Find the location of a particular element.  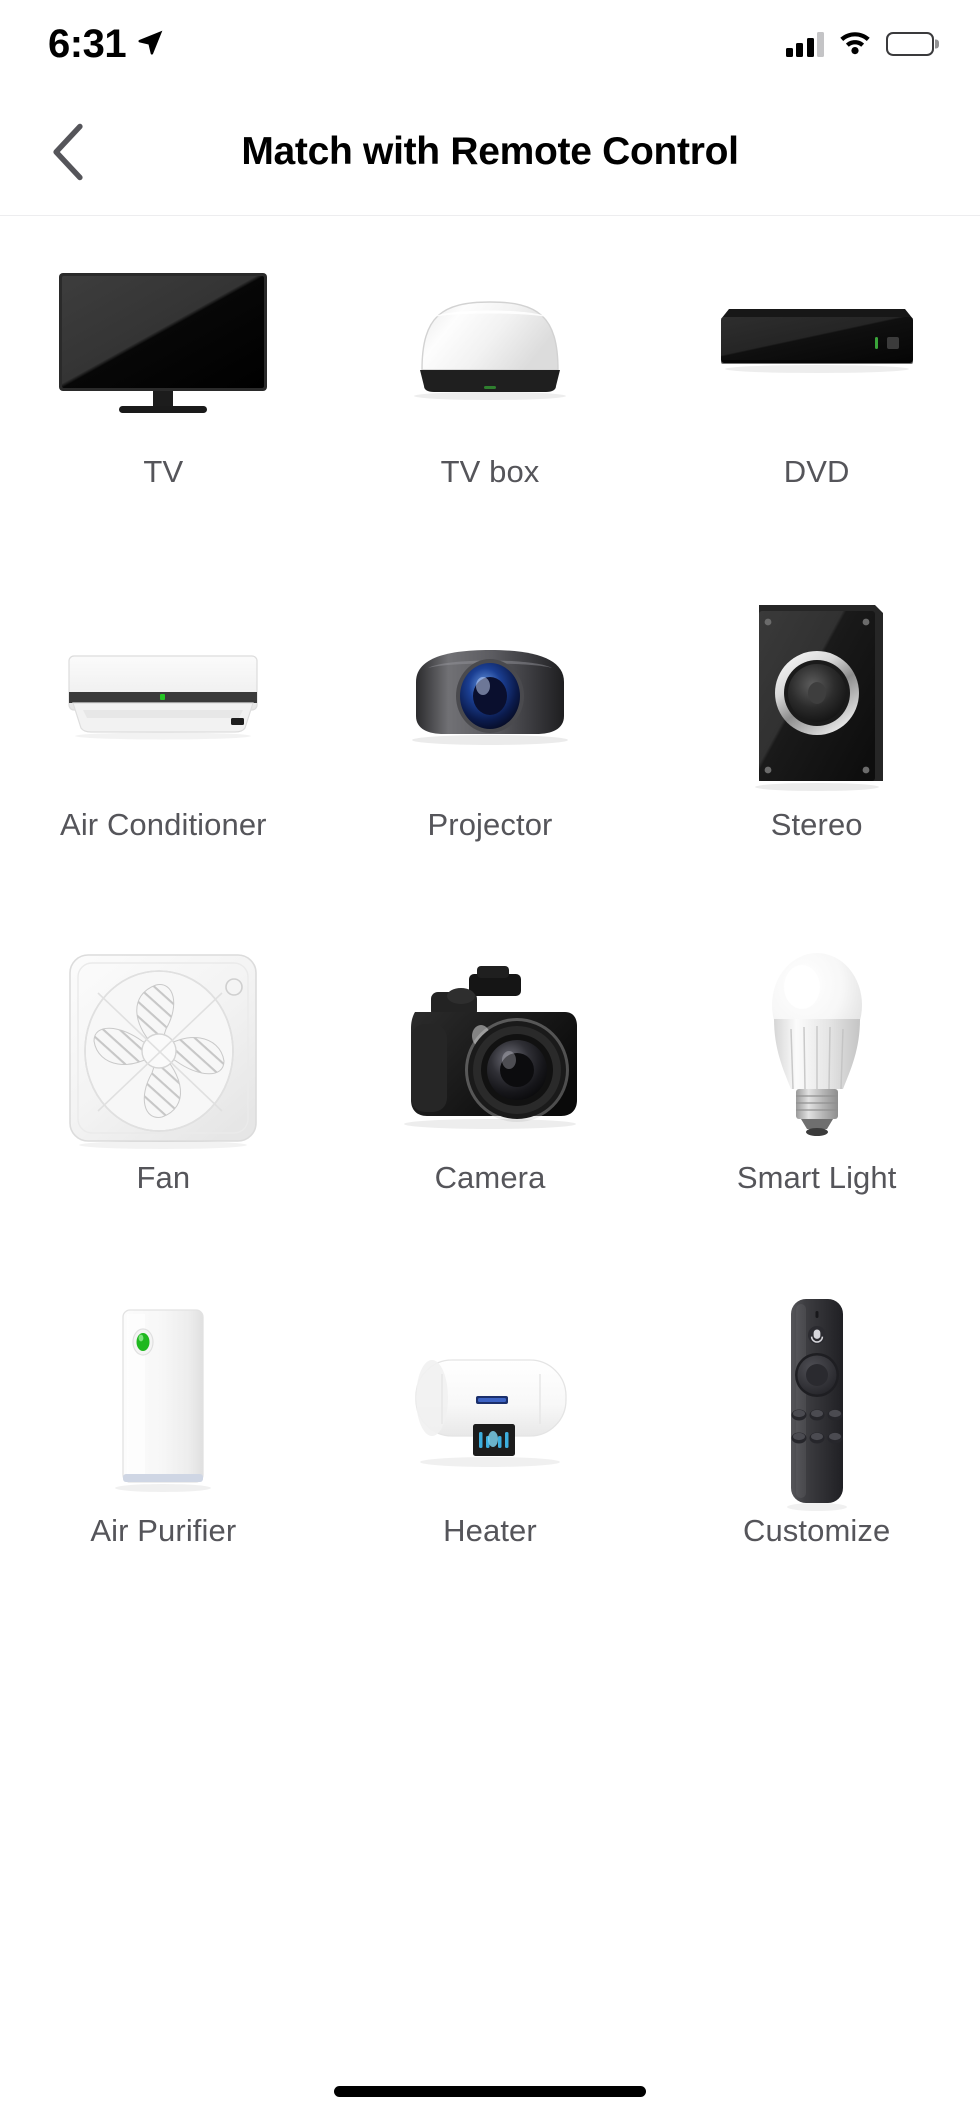

dvd-player-icon is located at coordinates (816, 336).